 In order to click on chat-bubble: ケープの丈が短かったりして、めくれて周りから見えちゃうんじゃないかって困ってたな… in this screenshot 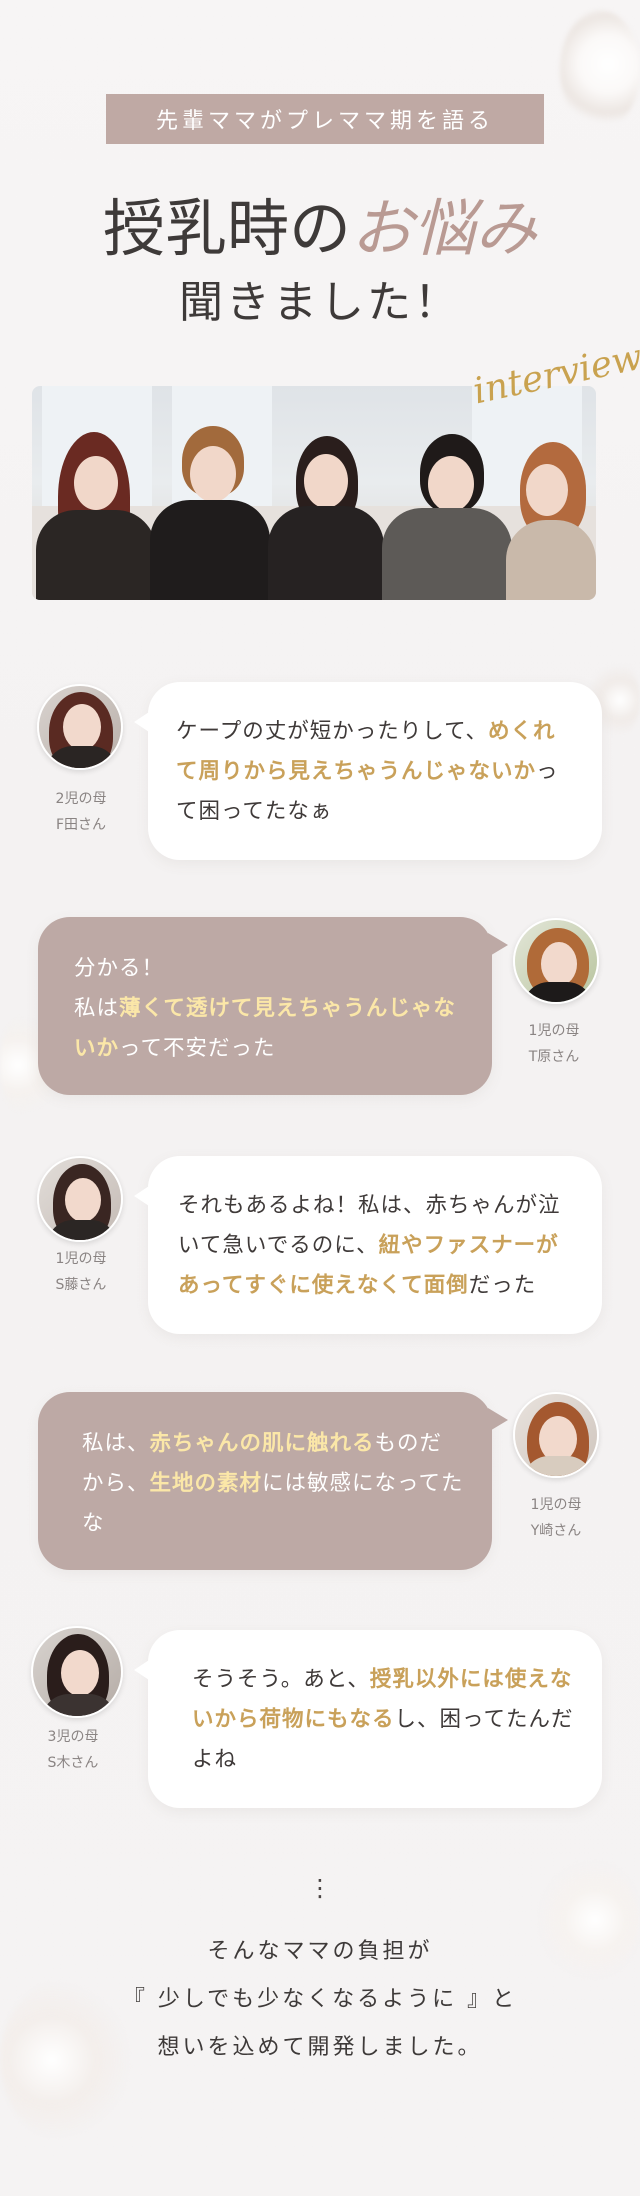, I will do `click(368, 771)`.